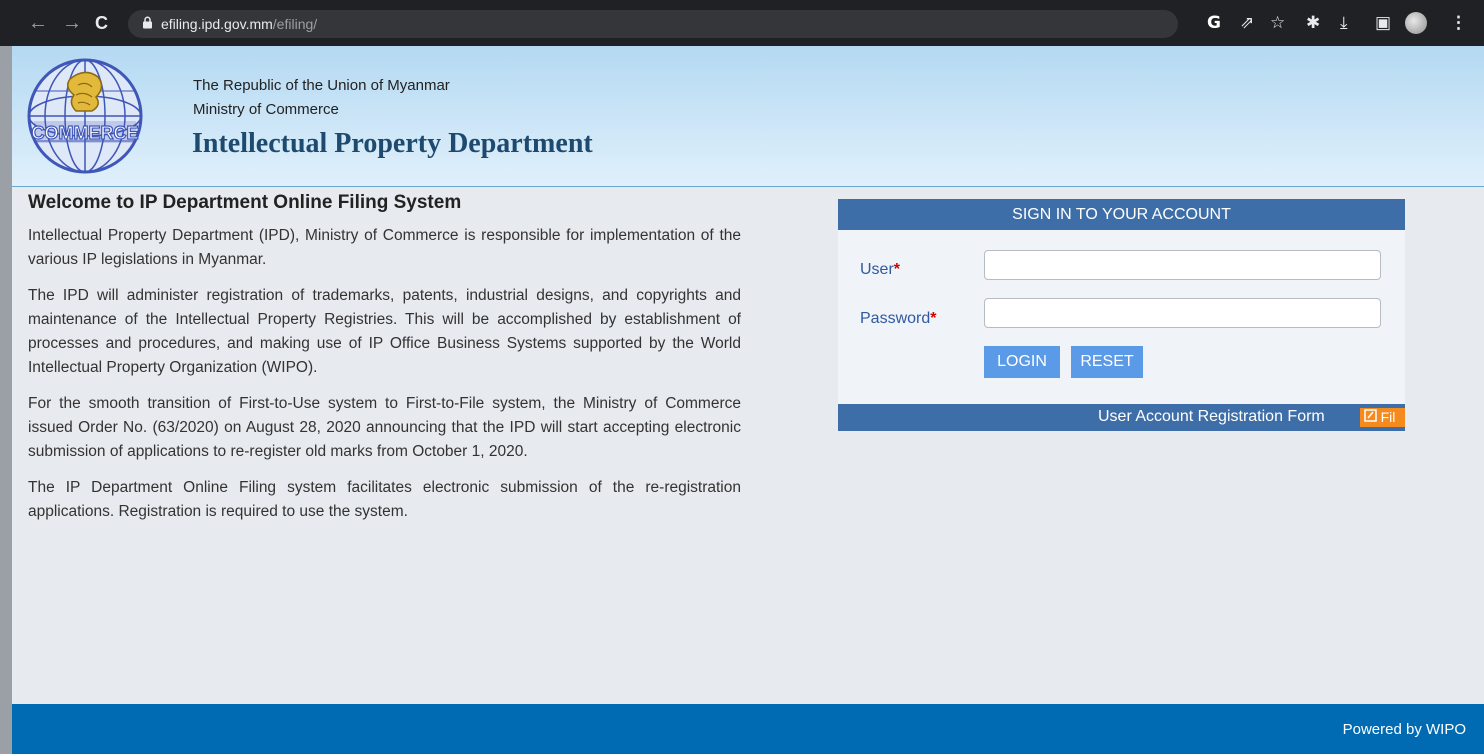  Describe the element at coordinates (653, 24) in the screenshot. I see `address-bar: efiling.ipd.gov.mm/efiling/` at that location.